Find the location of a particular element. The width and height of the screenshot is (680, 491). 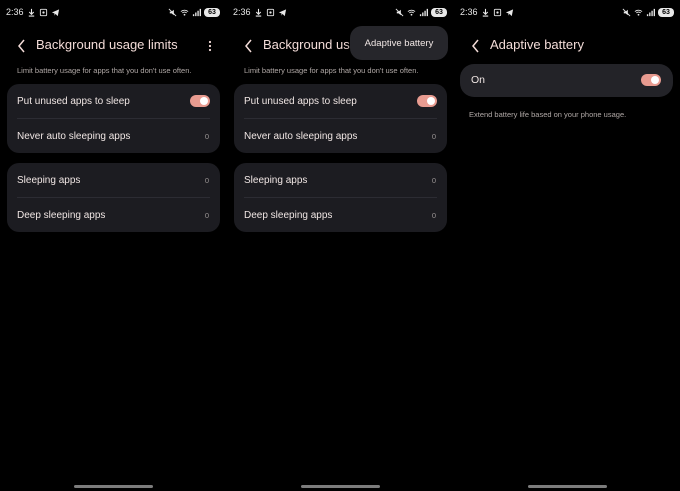

adaptive-battery-switch-bar: On is located at coordinates (566, 80).